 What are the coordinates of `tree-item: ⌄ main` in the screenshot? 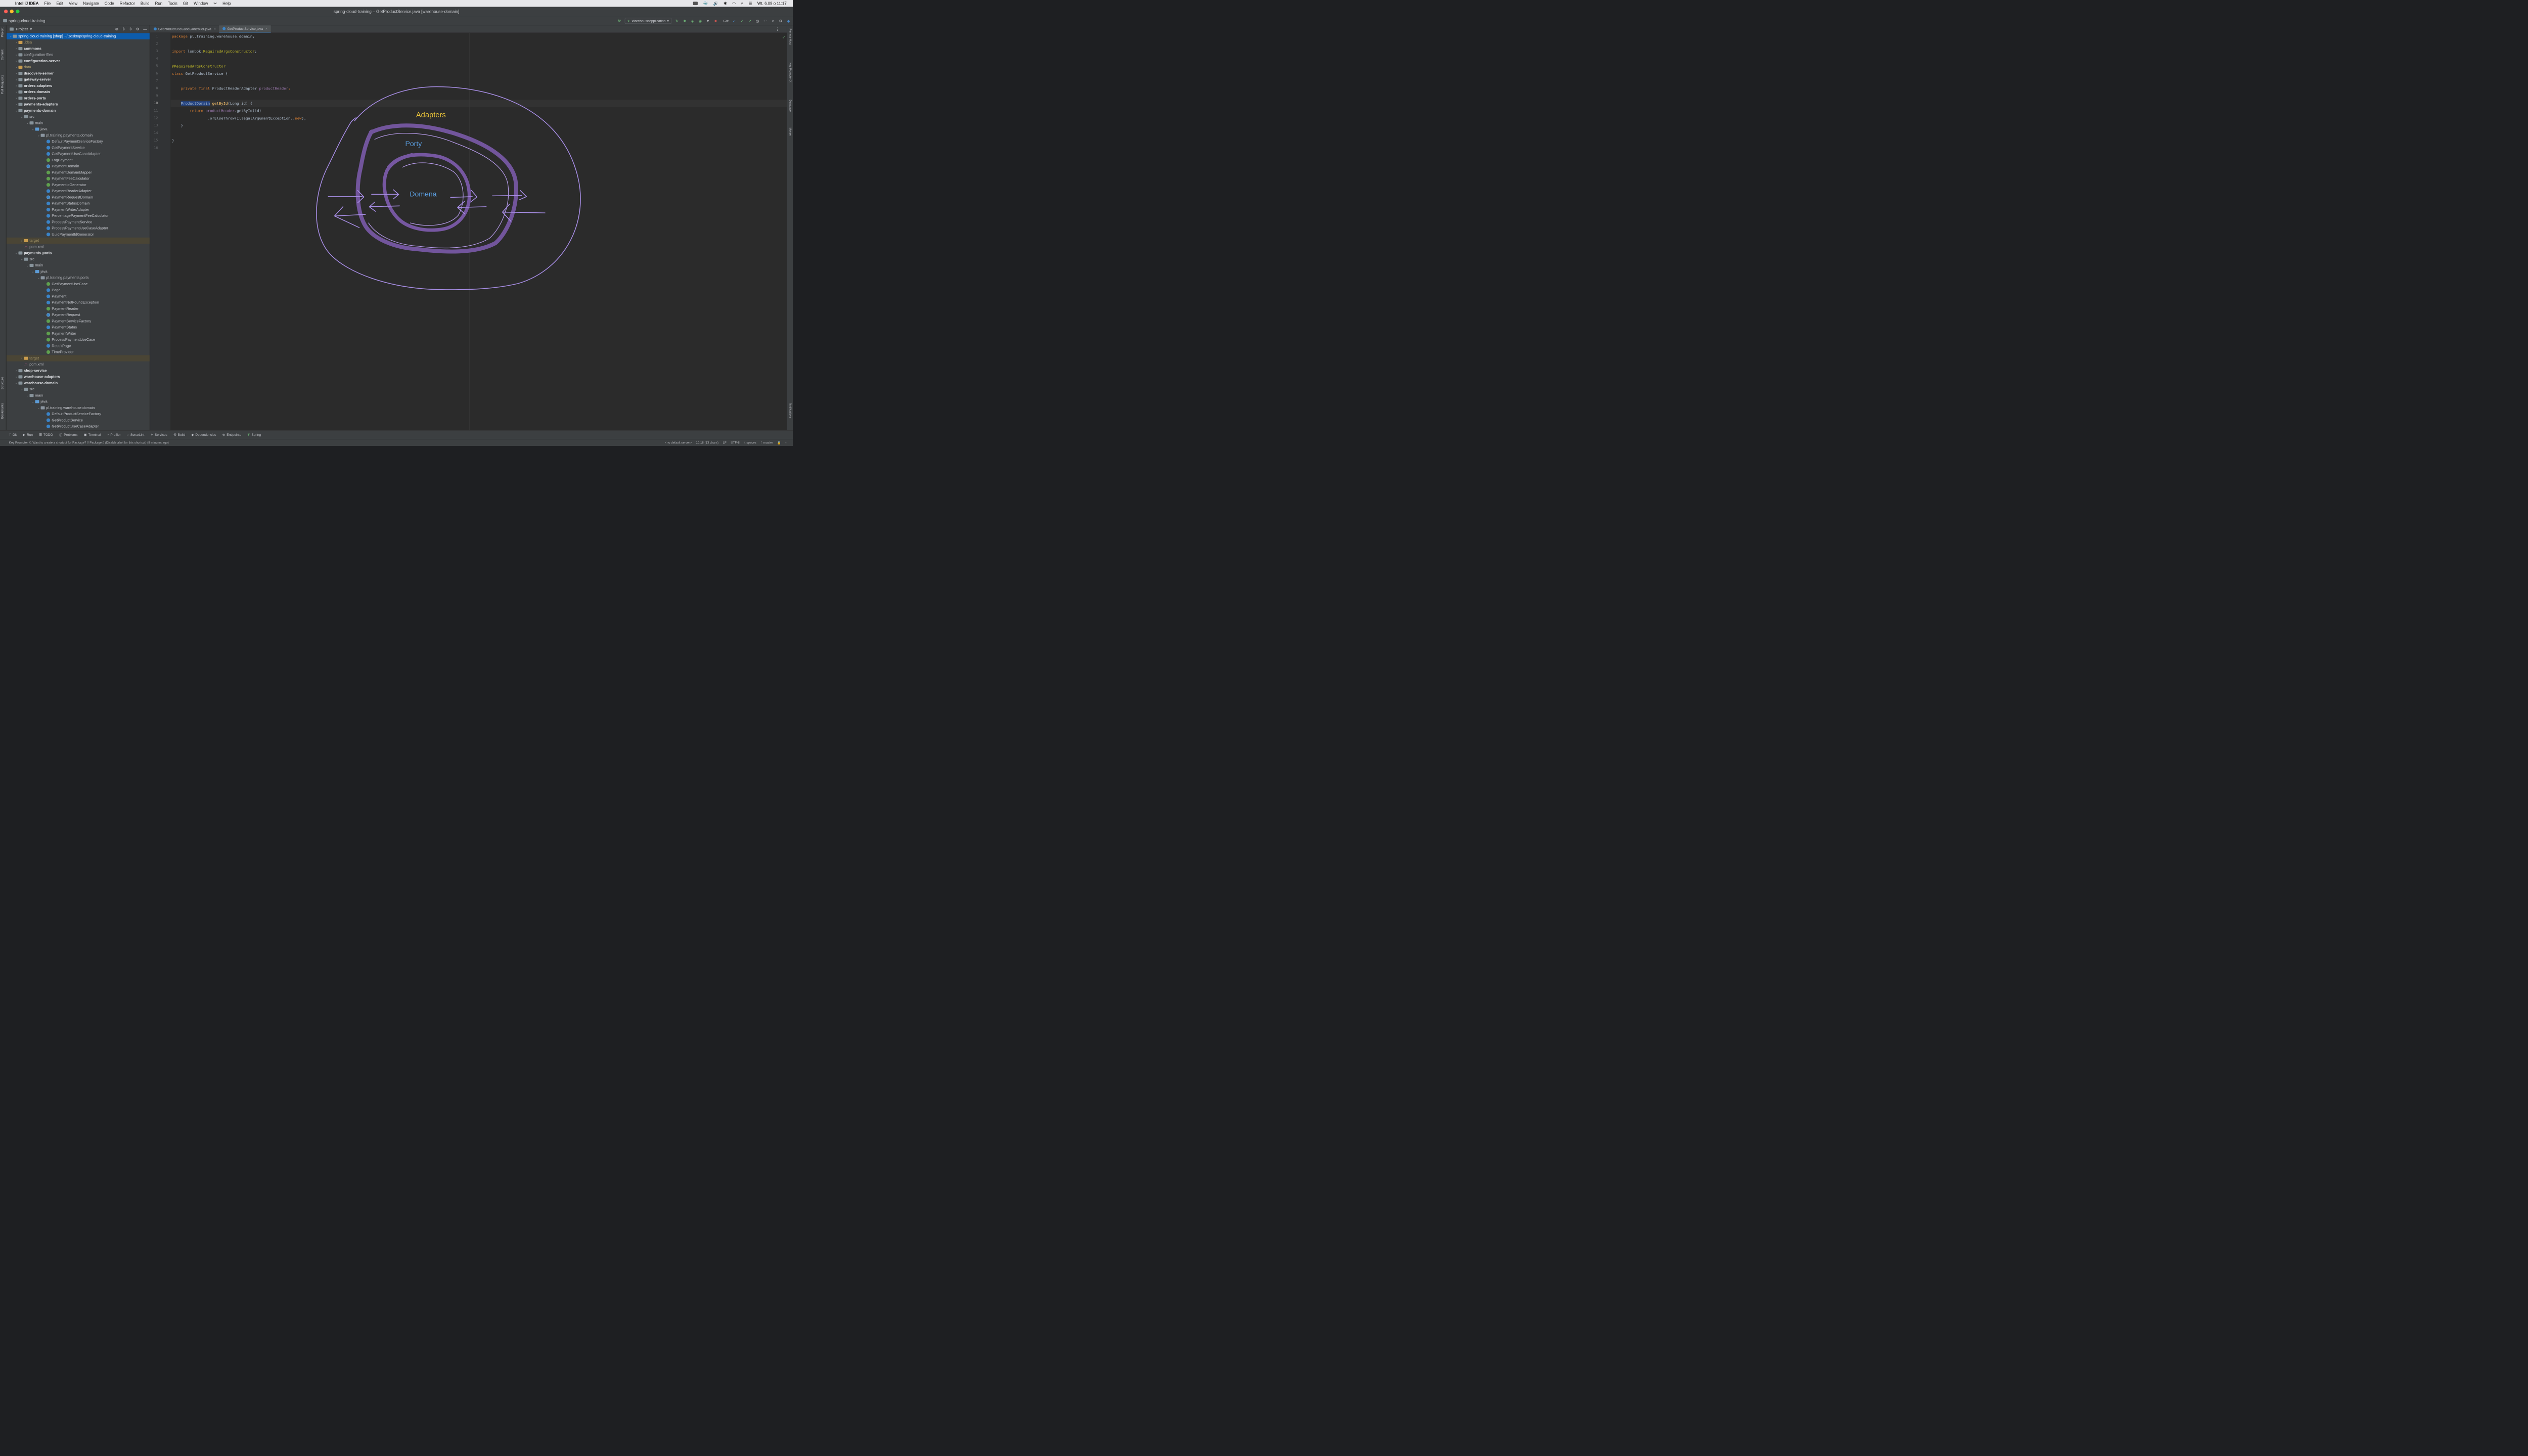 It's located at (79, 123).